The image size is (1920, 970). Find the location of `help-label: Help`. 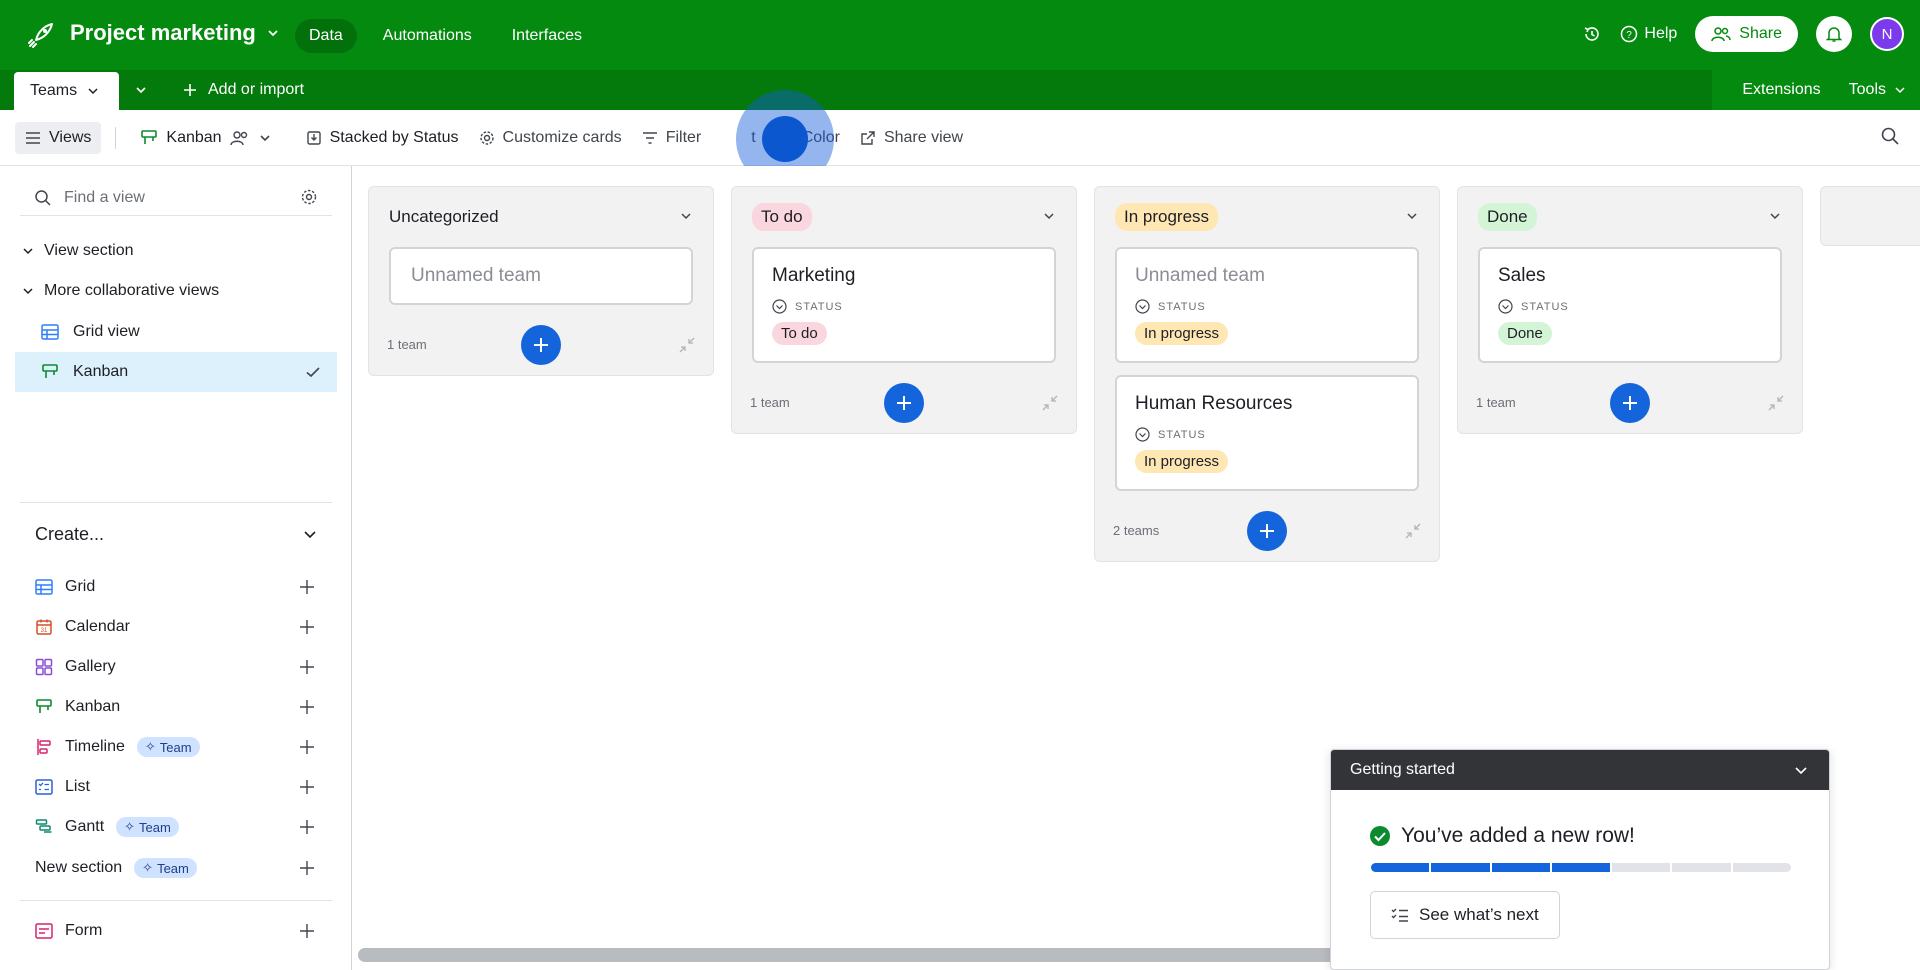

help-label: Help is located at coordinates (1661, 33).